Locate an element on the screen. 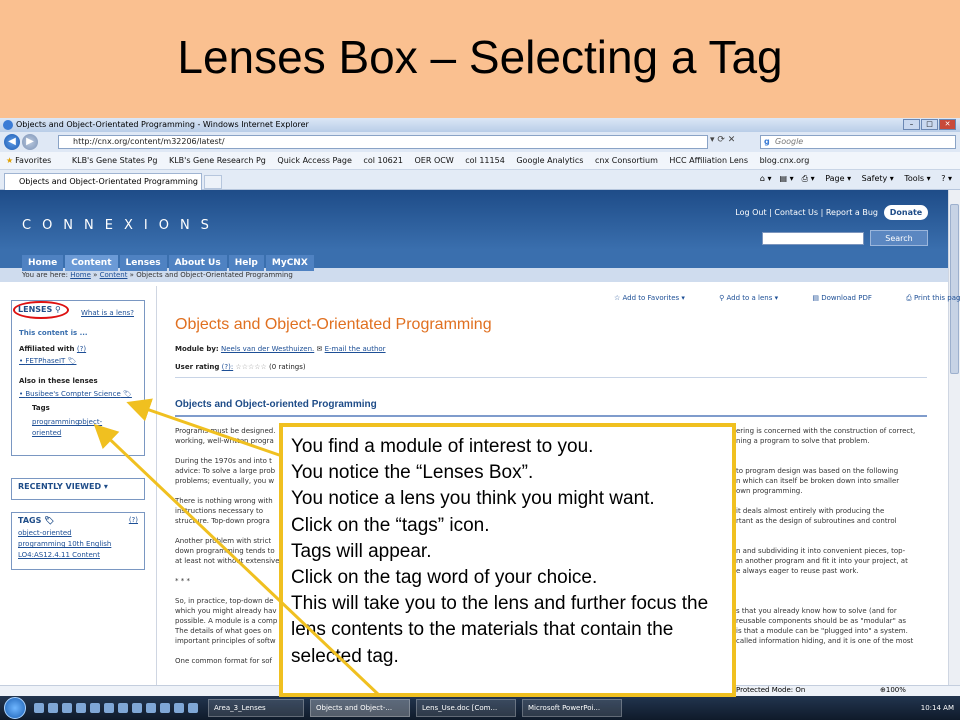 This screenshot has height=720, width=960. recently-viewed-box: RECENTLY VIEWED ▾ is located at coordinates (78, 489).